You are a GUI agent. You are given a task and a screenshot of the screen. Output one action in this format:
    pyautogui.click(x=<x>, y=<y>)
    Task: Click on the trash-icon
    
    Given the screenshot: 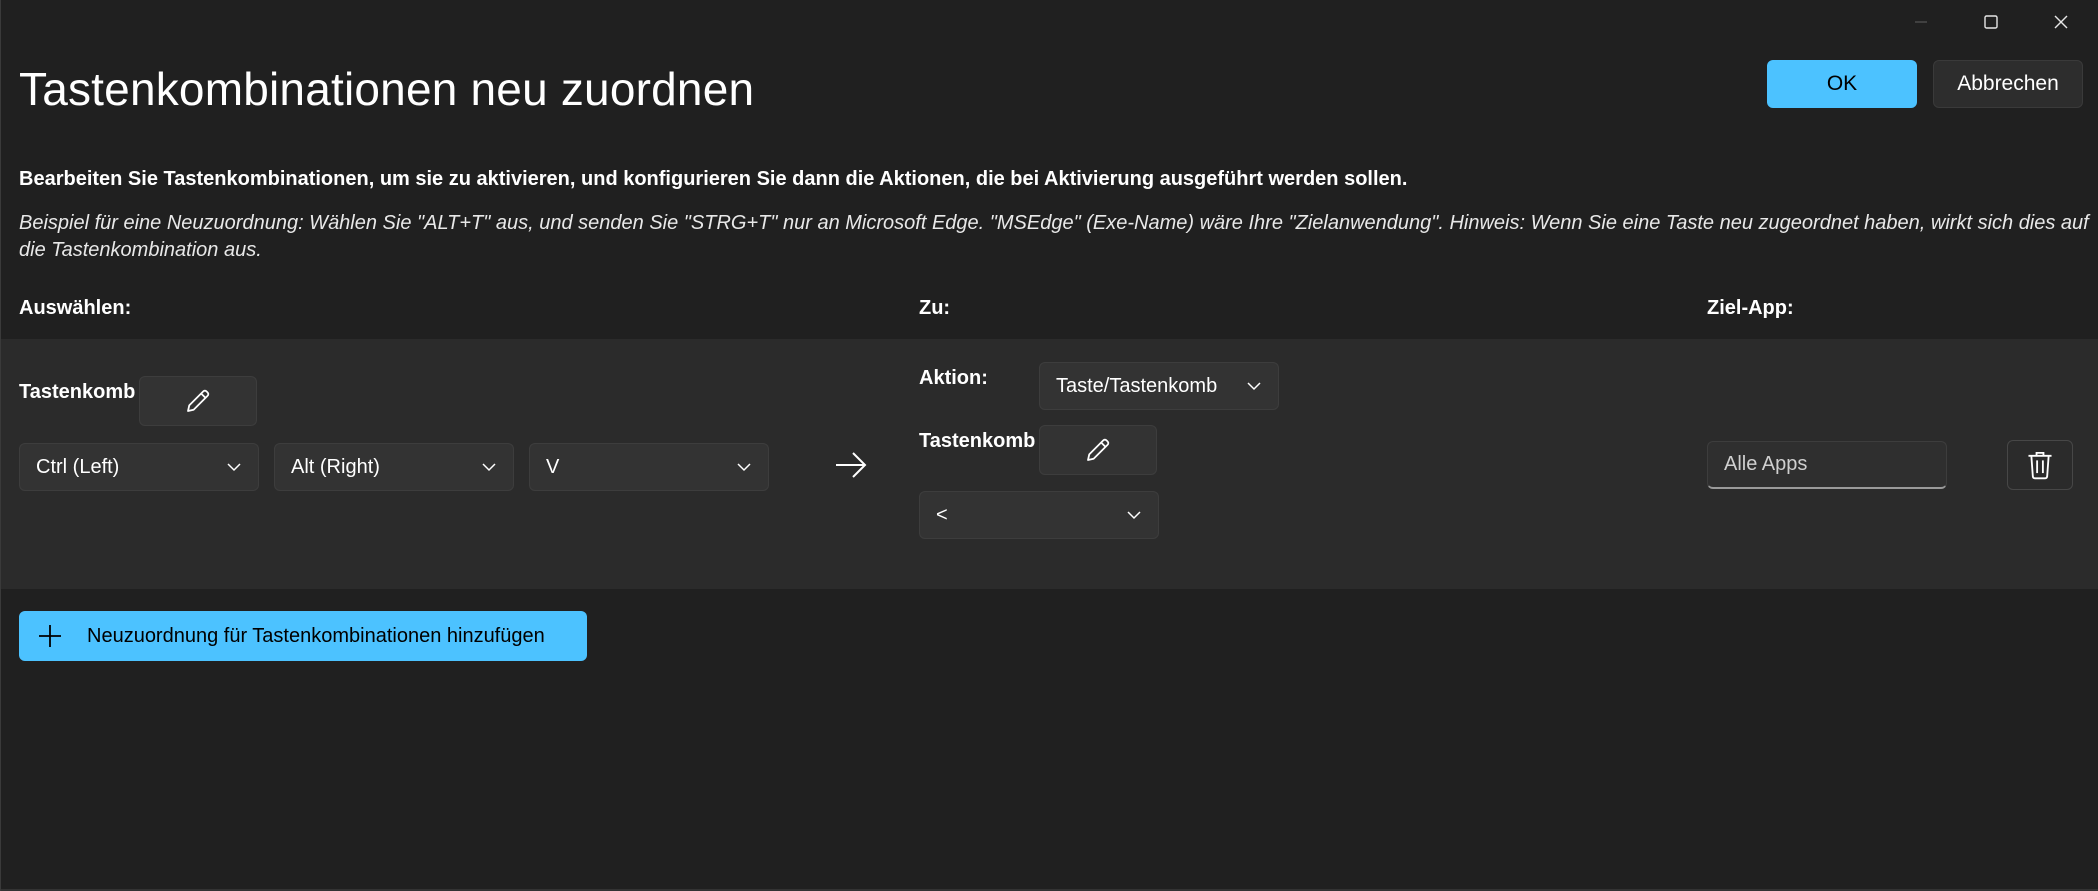 What is the action you would take?
    pyautogui.click(x=2040, y=465)
    